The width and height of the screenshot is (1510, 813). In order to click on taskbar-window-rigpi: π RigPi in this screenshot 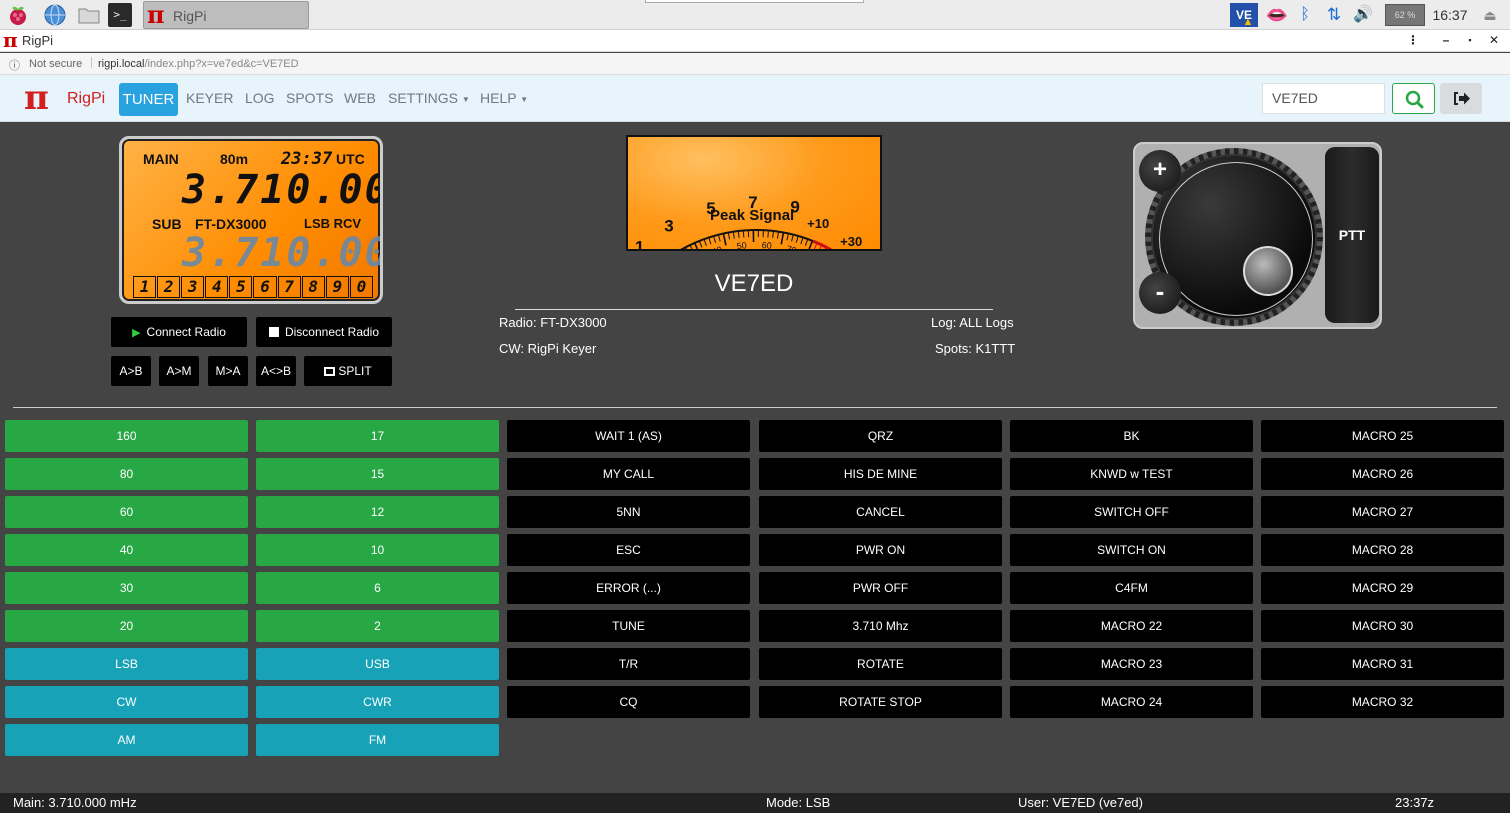, I will do `click(226, 15)`.